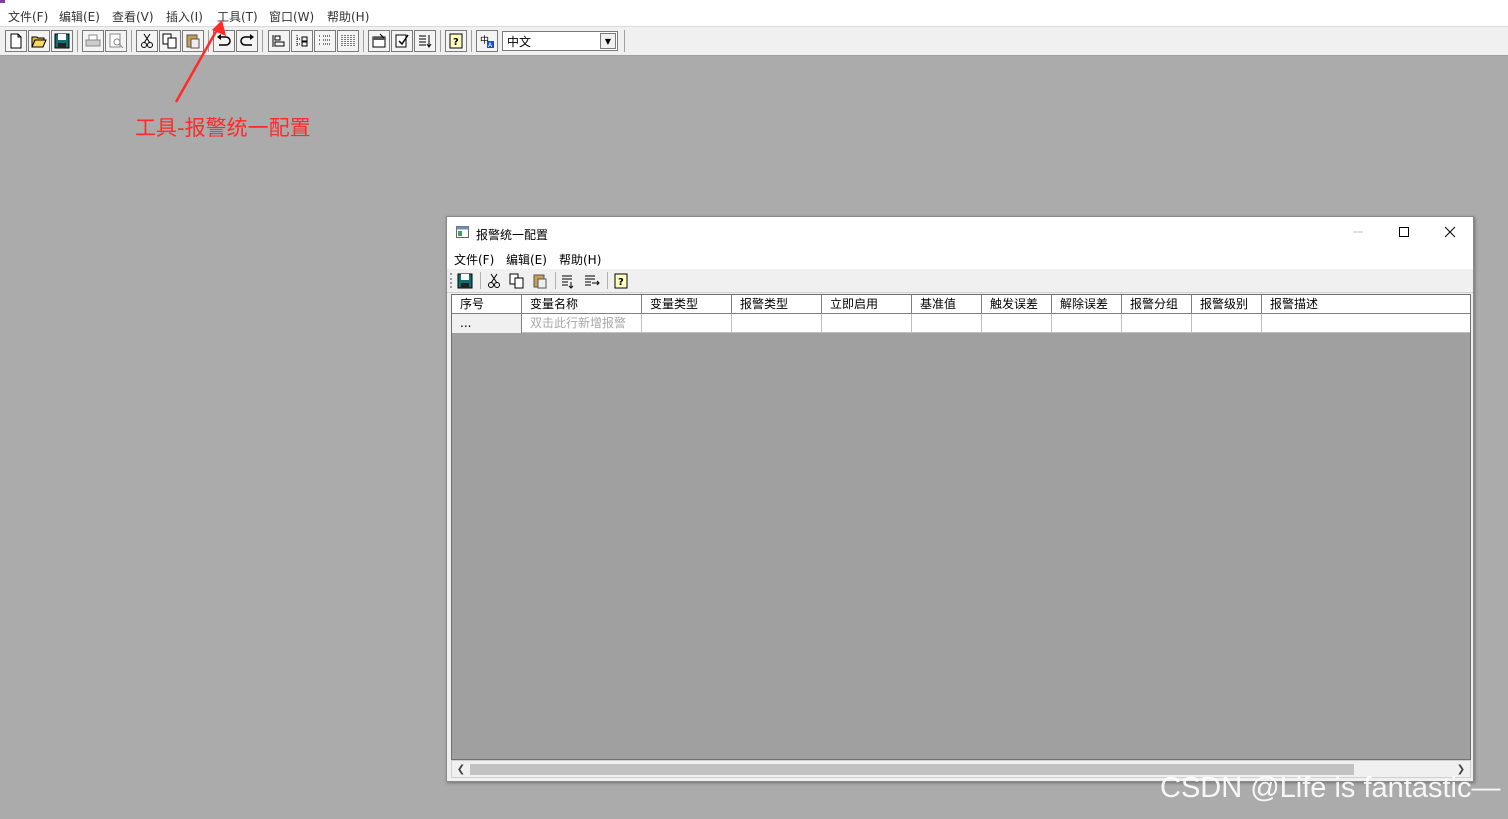 This screenshot has width=1508, height=819. What do you see at coordinates (777, 304) in the screenshot?
I see `column-header: 报警类型` at bounding box center [777, 304].